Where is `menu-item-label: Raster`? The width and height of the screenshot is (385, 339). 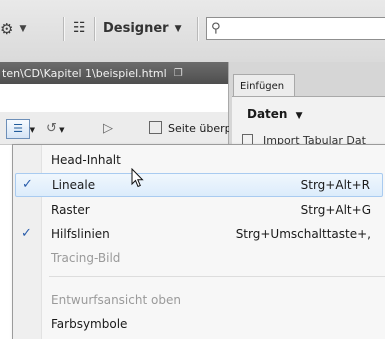 menu-item-label: Raster is located at coordinates (70, 210).